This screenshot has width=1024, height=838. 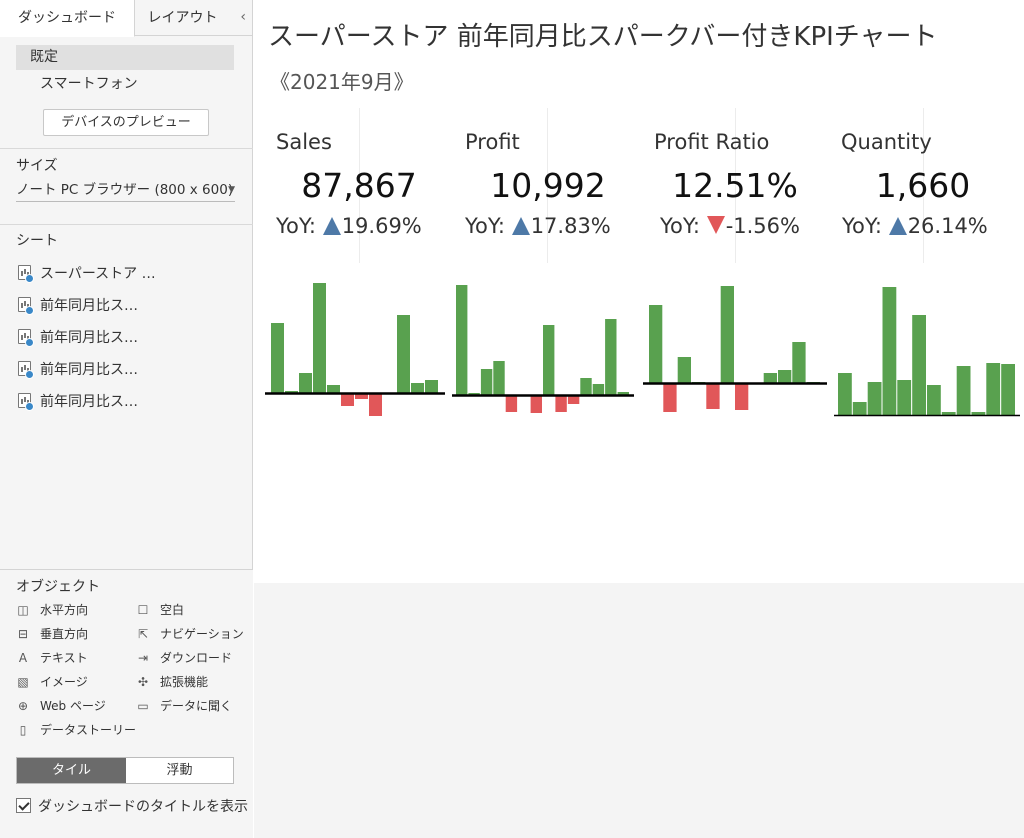 I want to click on object-extension: ✣ 拡張機能, so click(x=172, y=682).